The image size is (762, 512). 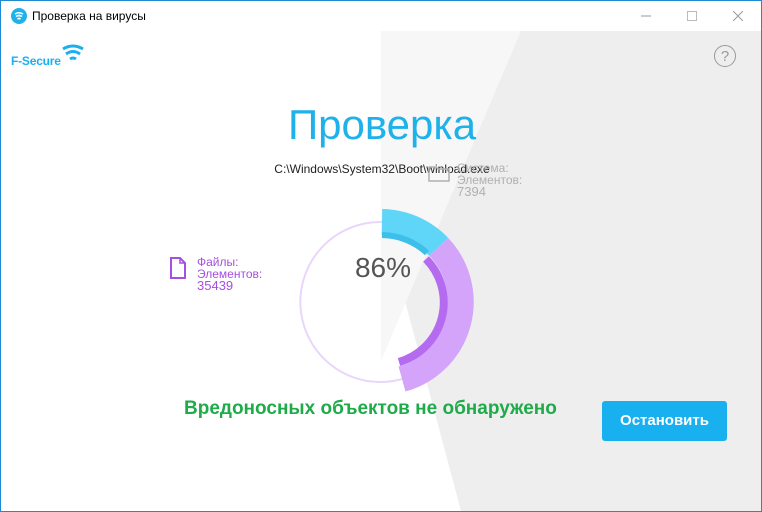 What do you see at coordinates (351, 301) in the screenshot?
I see `ring-track` at bounding box center [351, 301].